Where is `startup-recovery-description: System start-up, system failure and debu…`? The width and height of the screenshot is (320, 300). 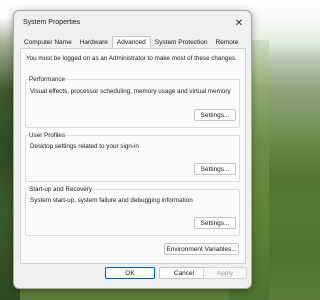
startup-recovery-description: System start-up, system failure and debu… is located at coordinates (111, 200).